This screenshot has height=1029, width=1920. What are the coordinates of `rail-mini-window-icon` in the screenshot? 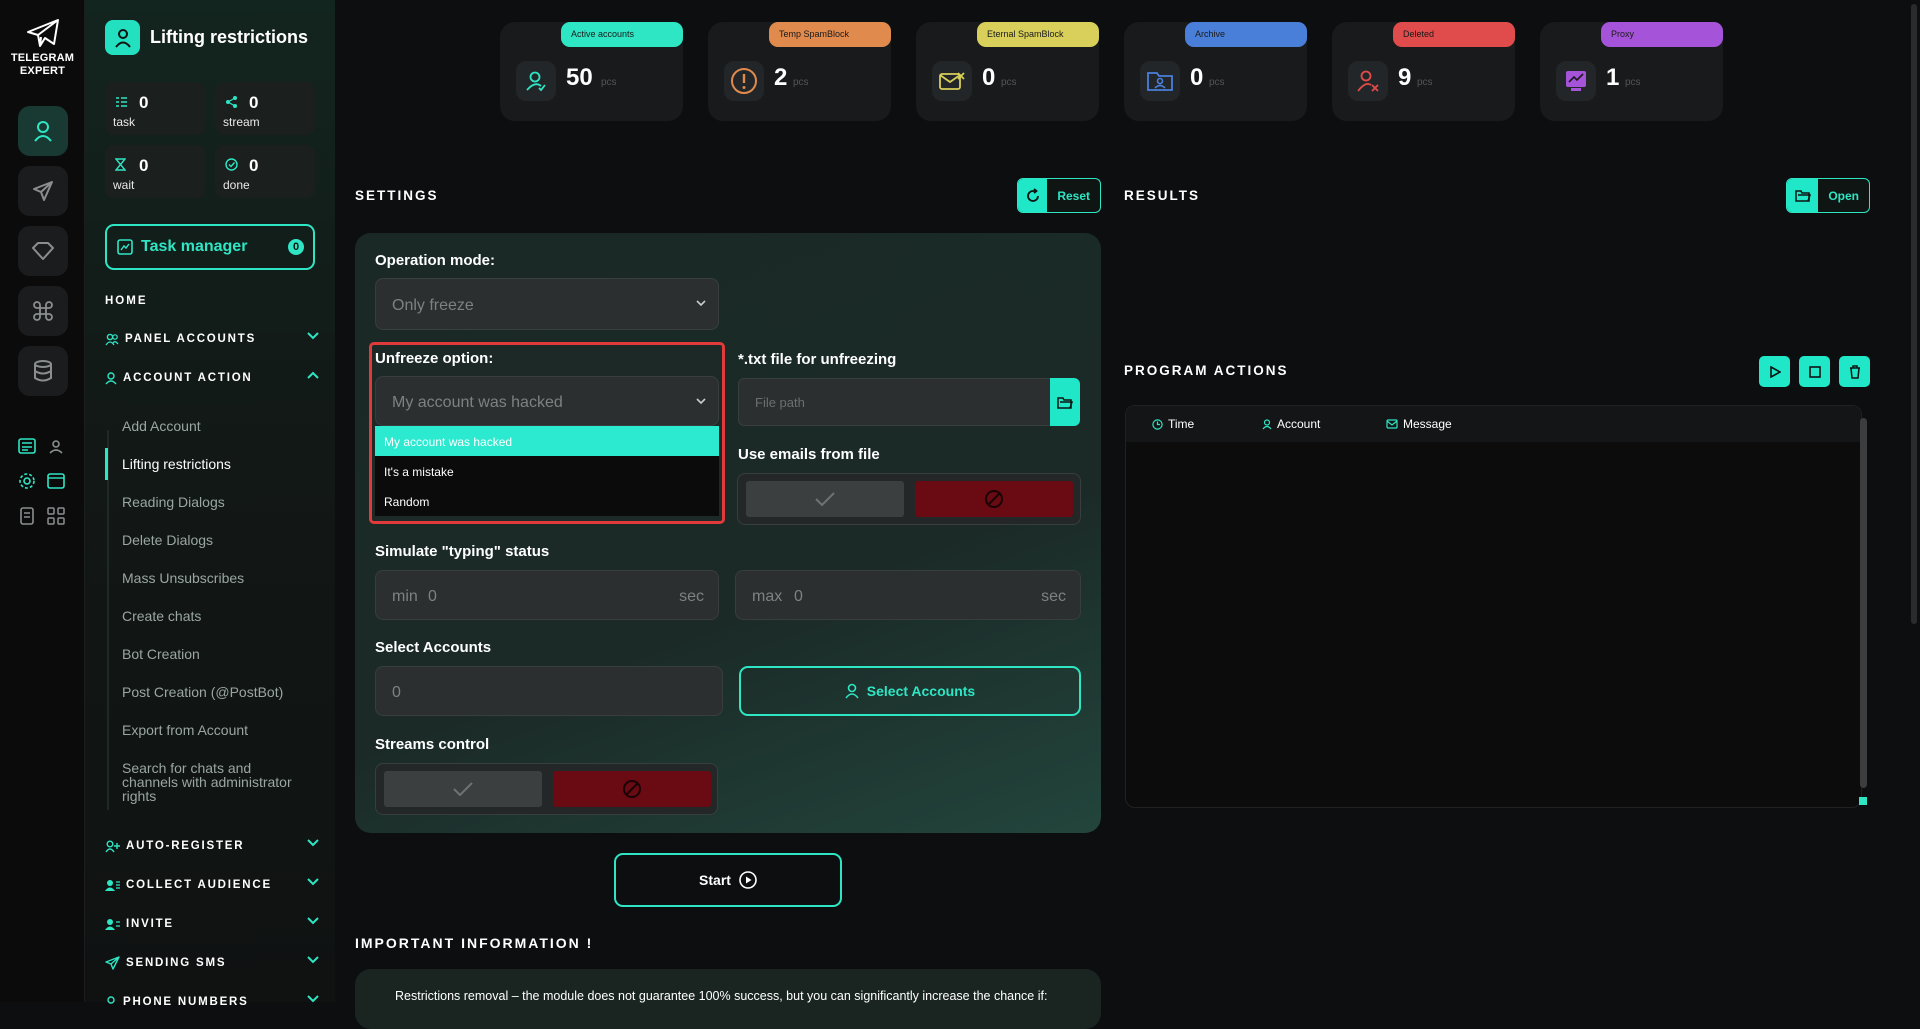 It's located at (56, 481).